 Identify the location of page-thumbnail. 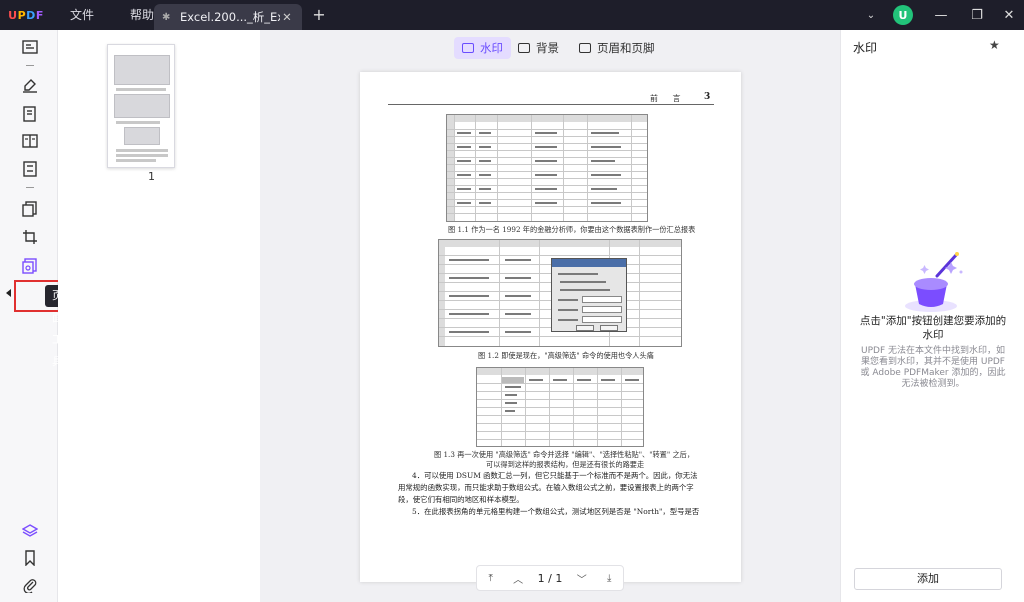
(141, 106).